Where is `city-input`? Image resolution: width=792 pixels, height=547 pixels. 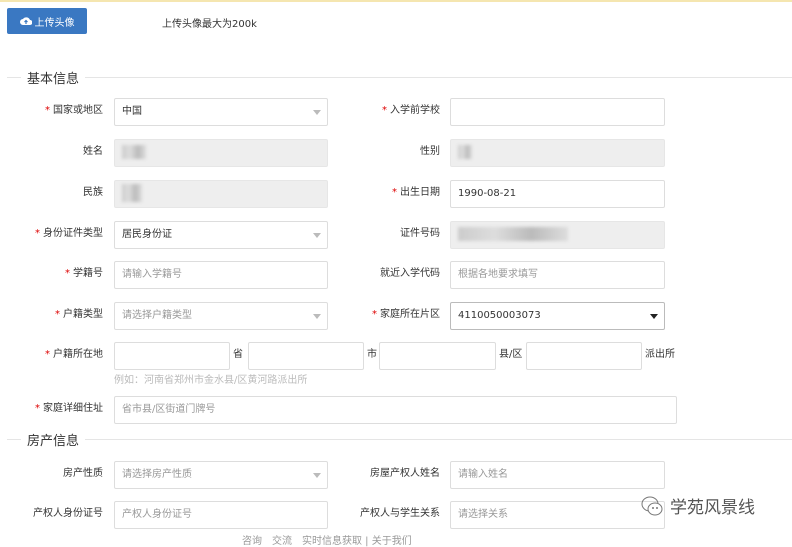 city-input is located at coordinates (306, 356).